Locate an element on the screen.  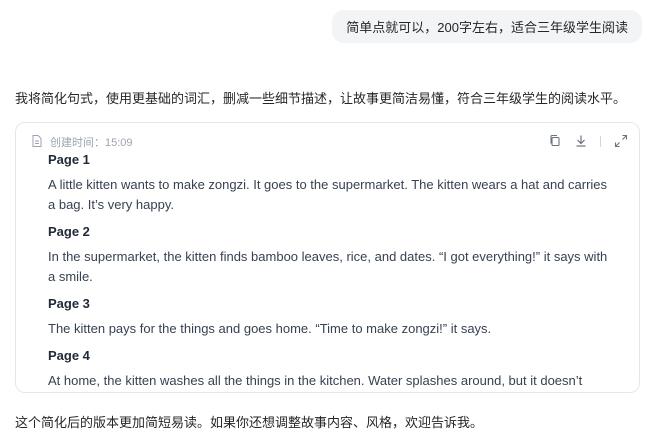
user-message-bubble: 简单点就可以，200字左右，适合三年级学生阅读 is located at coordinates (487, 26).